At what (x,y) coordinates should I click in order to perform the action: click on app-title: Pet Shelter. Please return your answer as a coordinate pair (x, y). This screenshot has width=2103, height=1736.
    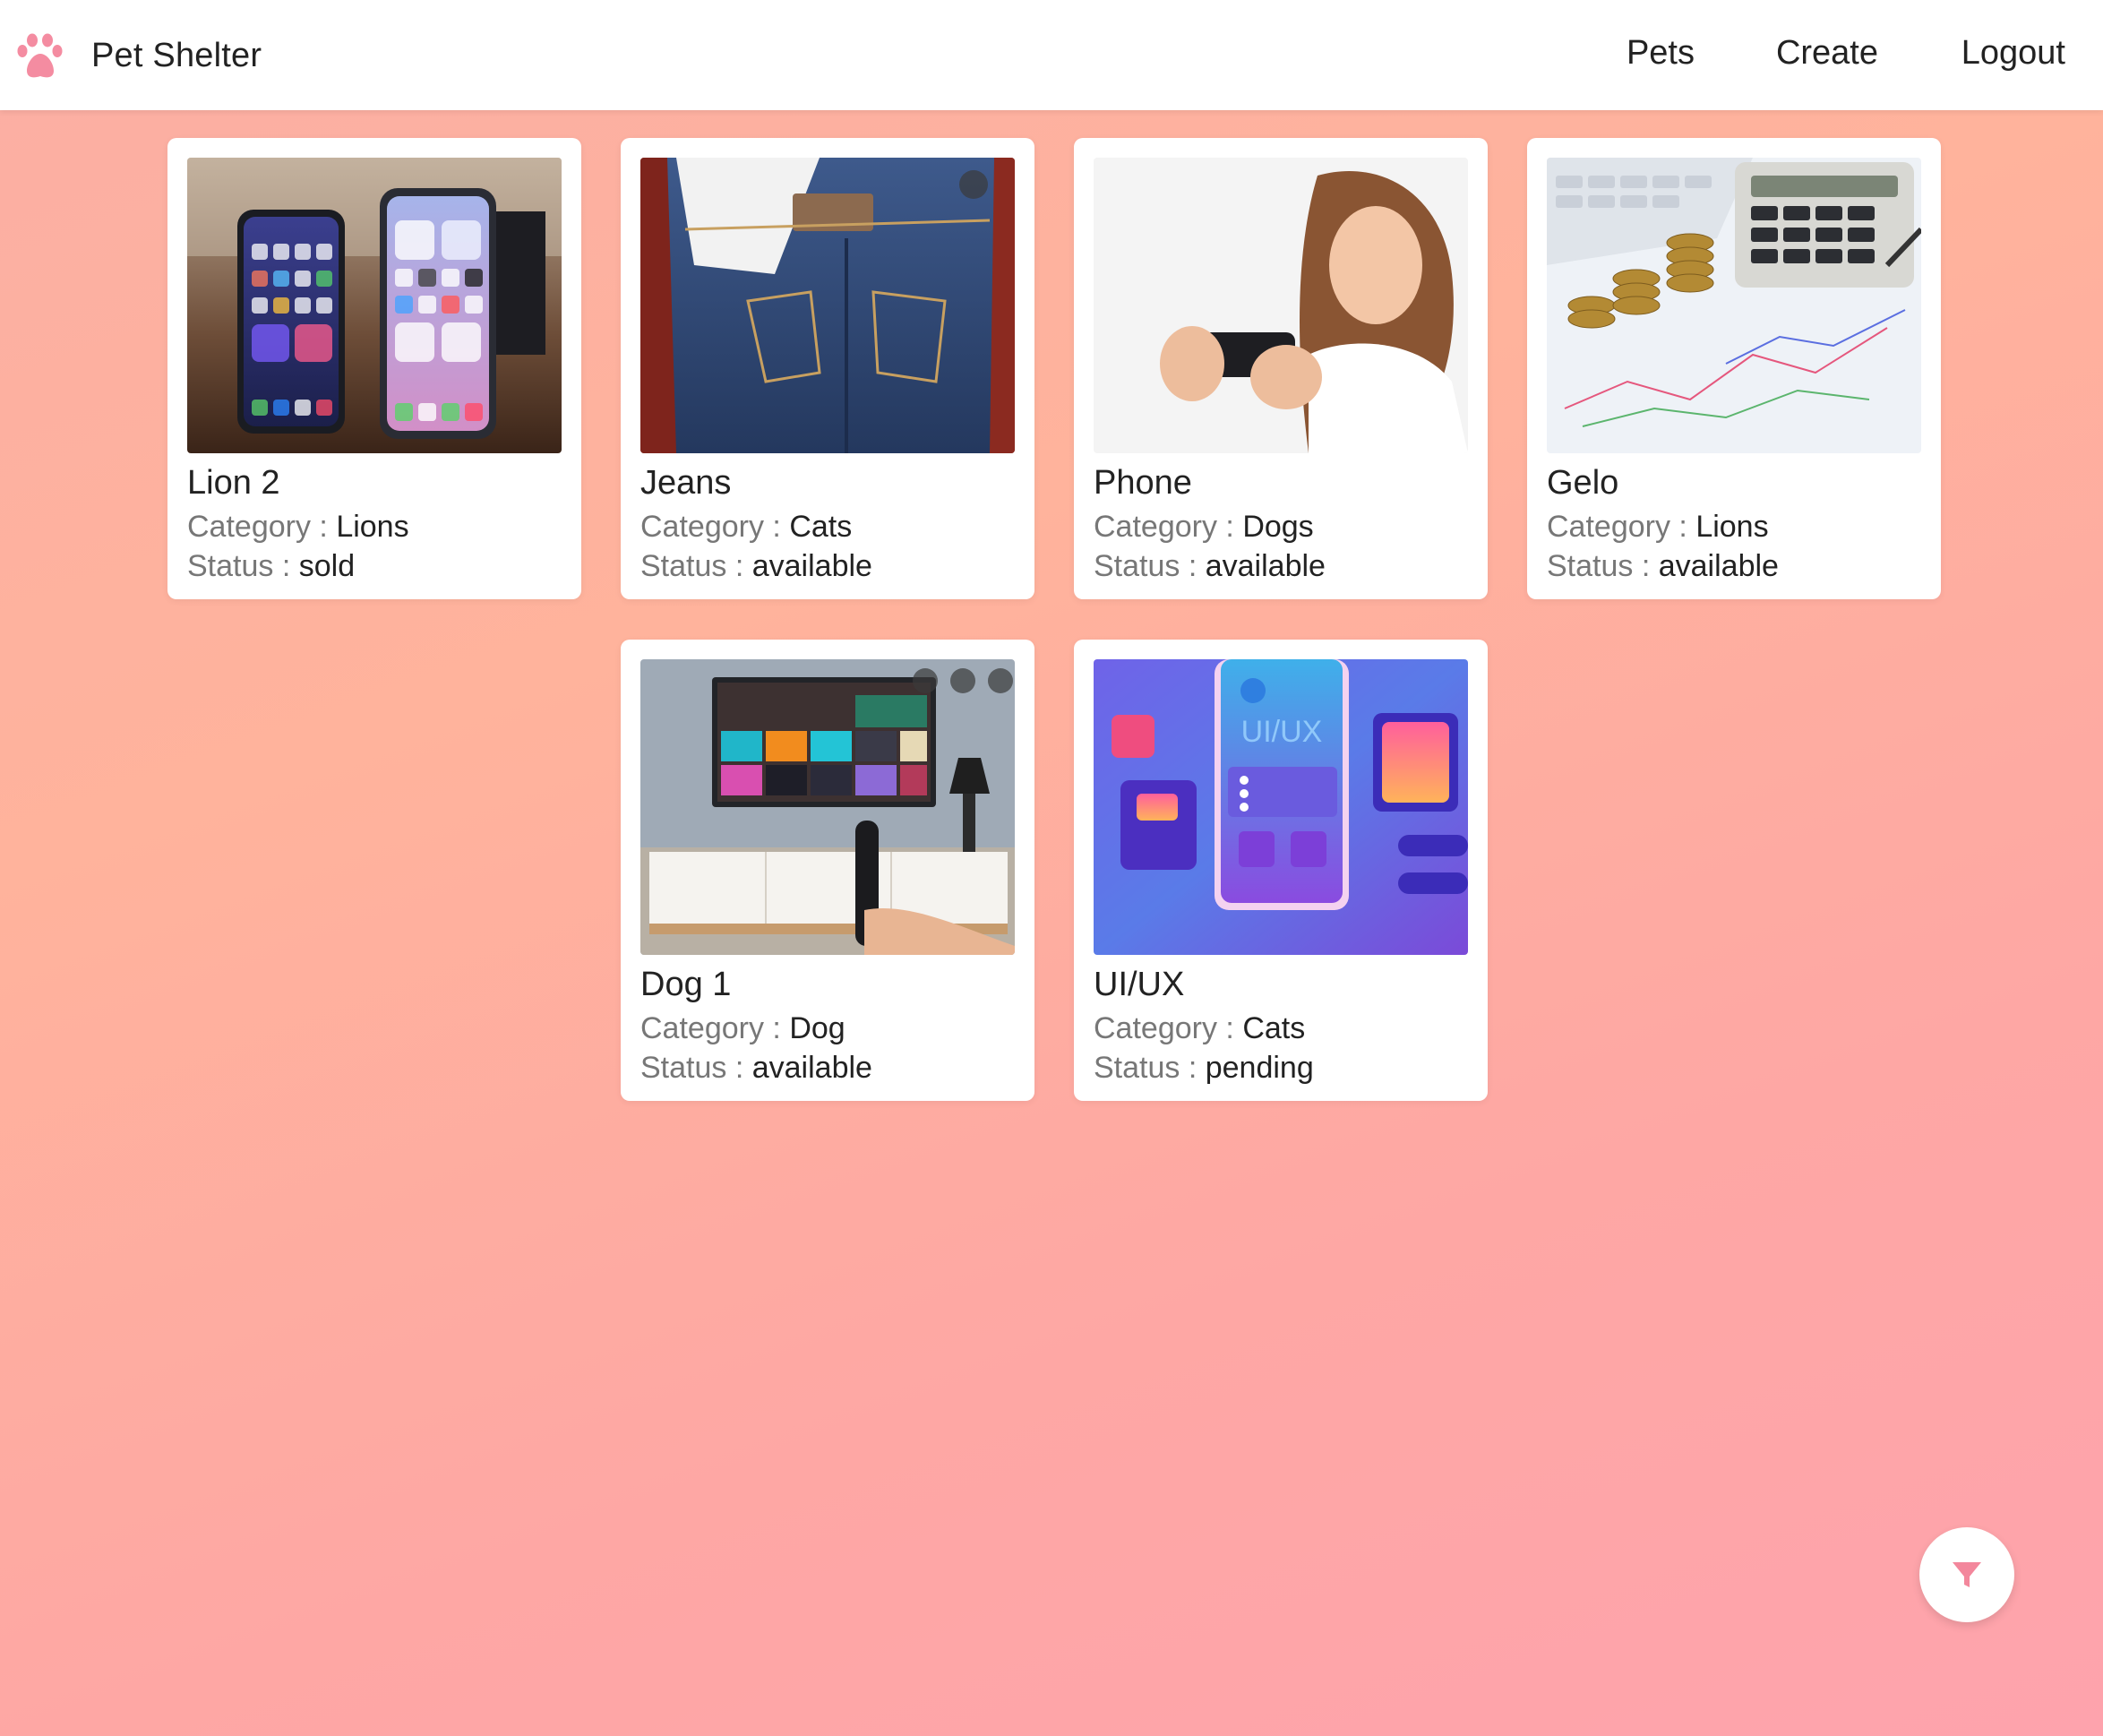
    Looking at the image, I should click on (176, 55).